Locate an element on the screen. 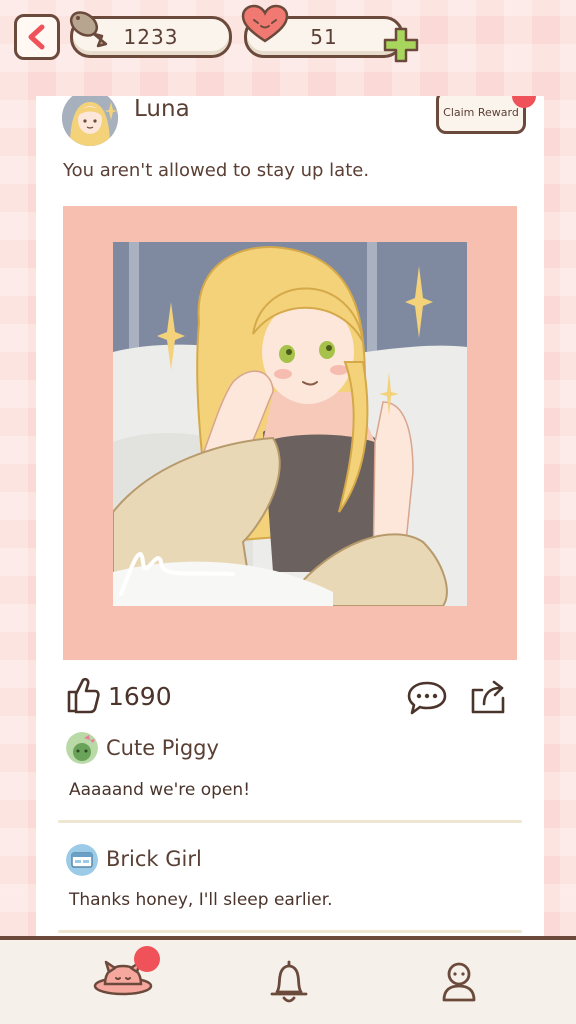 The image size is (576, 1024). commenter-name: Brick Girl is located at coordinates (154, 859).